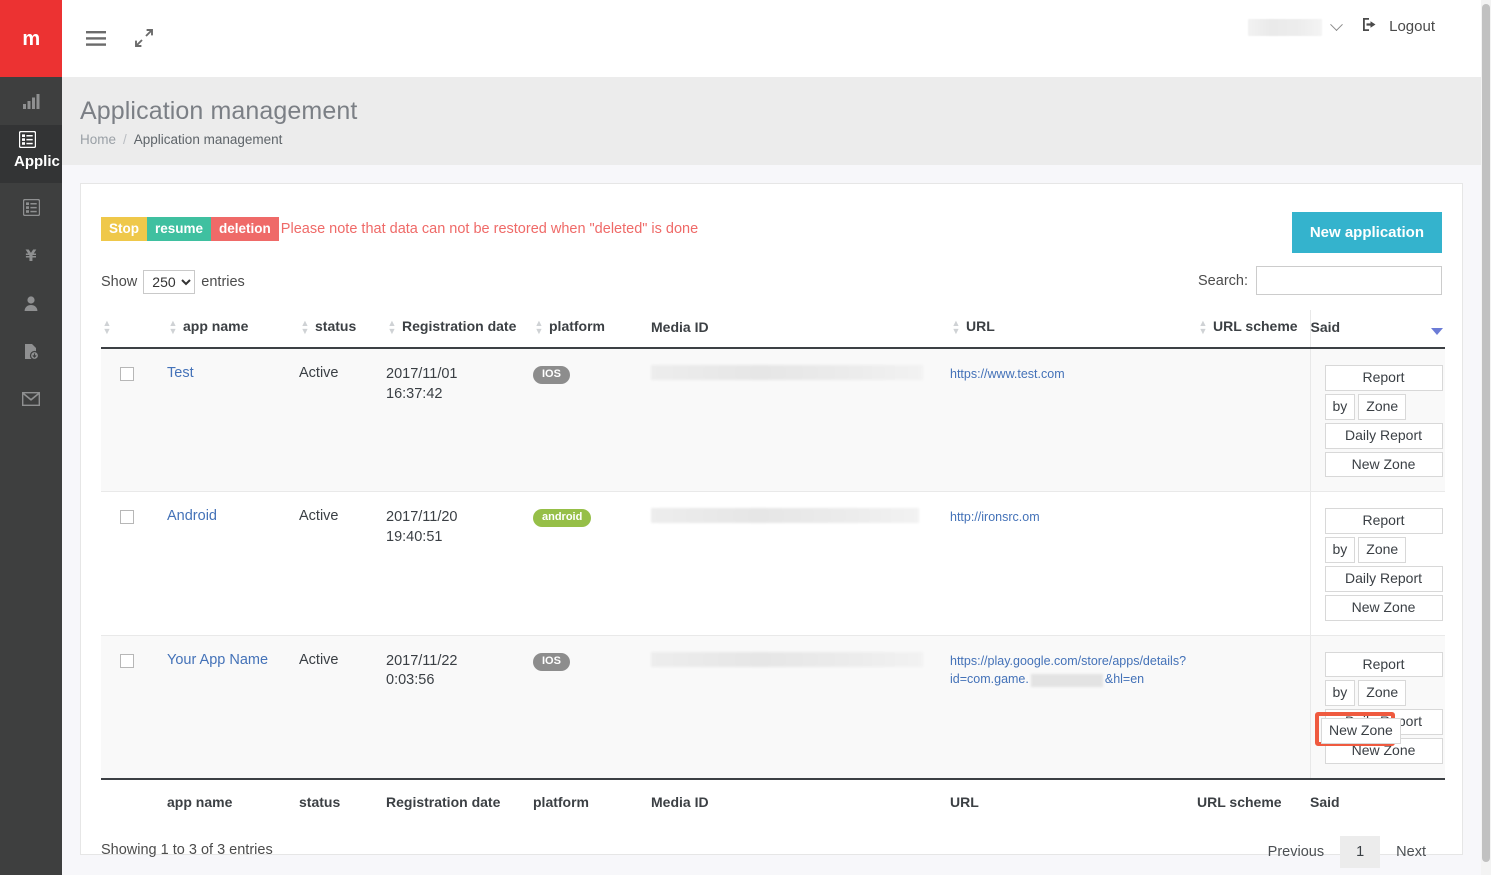  I want to click on th-label: status, so click(336, 326).